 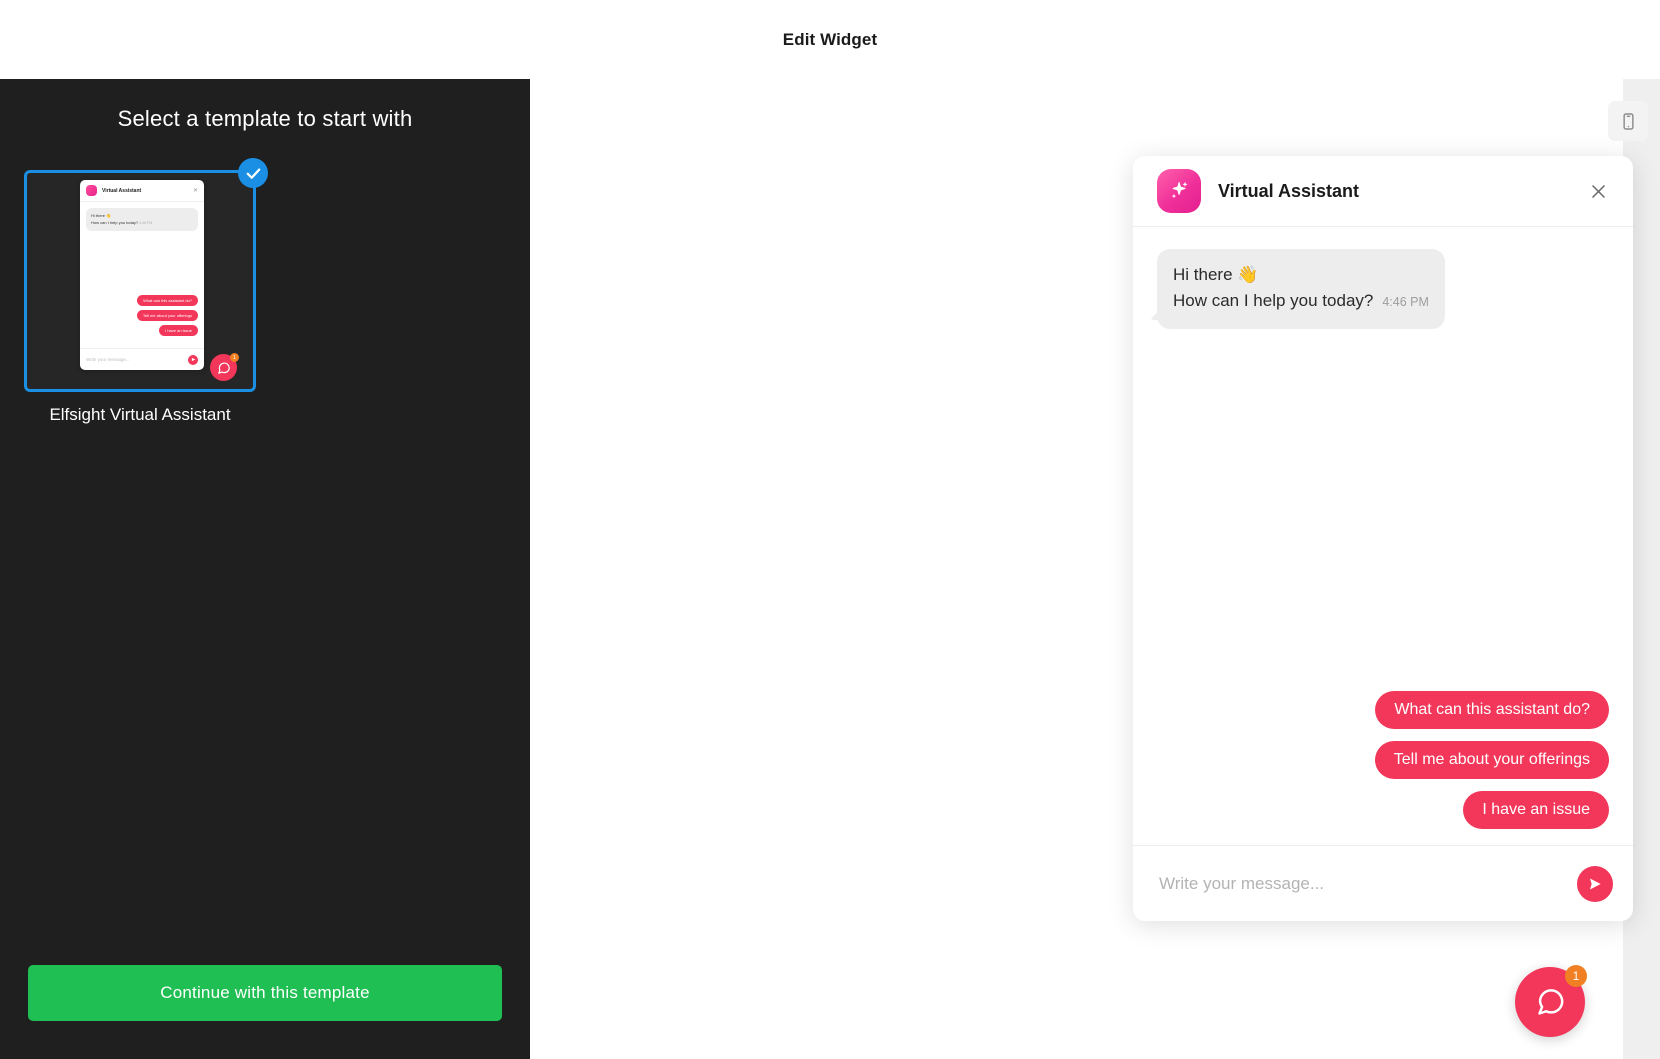 I want to click on bot-message-line-2: How can I help you today? 4:46 PM, so click(x=1301, y=301).